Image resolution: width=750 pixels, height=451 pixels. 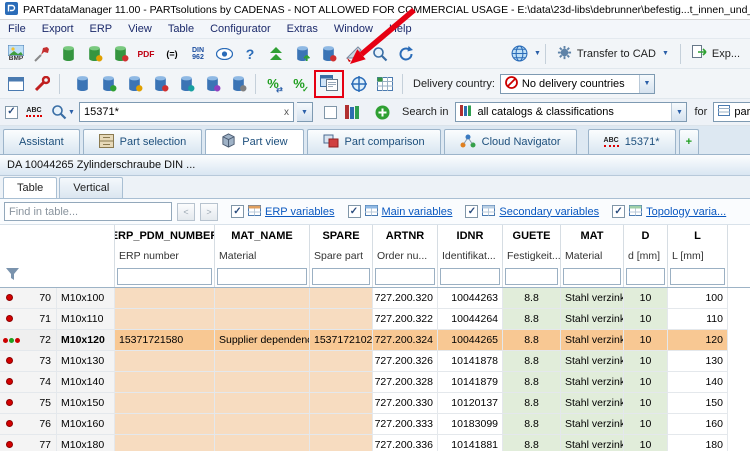 What do you see at coordinates (41, 141) in the screenshot?
I see `tab-assistant: Assistant` at bounding box center [41, 141].